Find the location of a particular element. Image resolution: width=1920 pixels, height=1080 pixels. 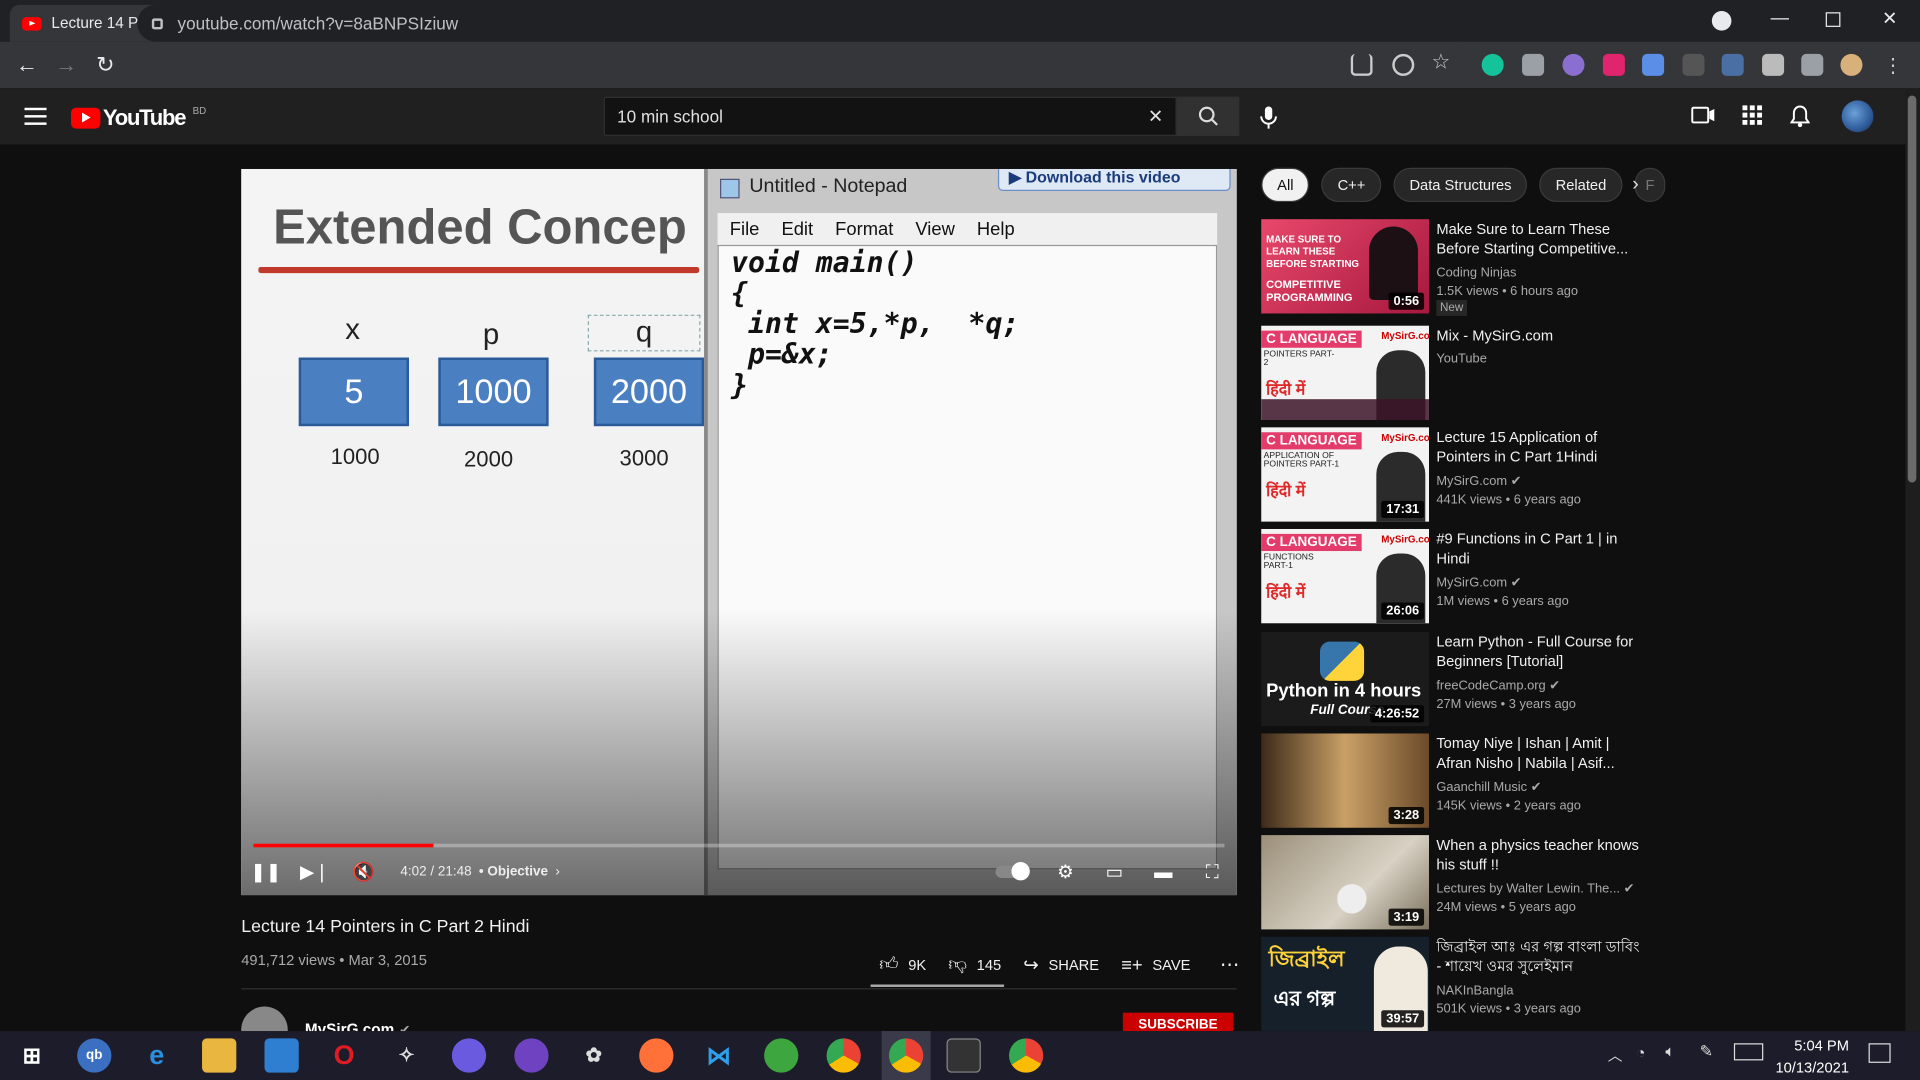

duration-badge: 3:28 is located at coordinates (1406, 815).